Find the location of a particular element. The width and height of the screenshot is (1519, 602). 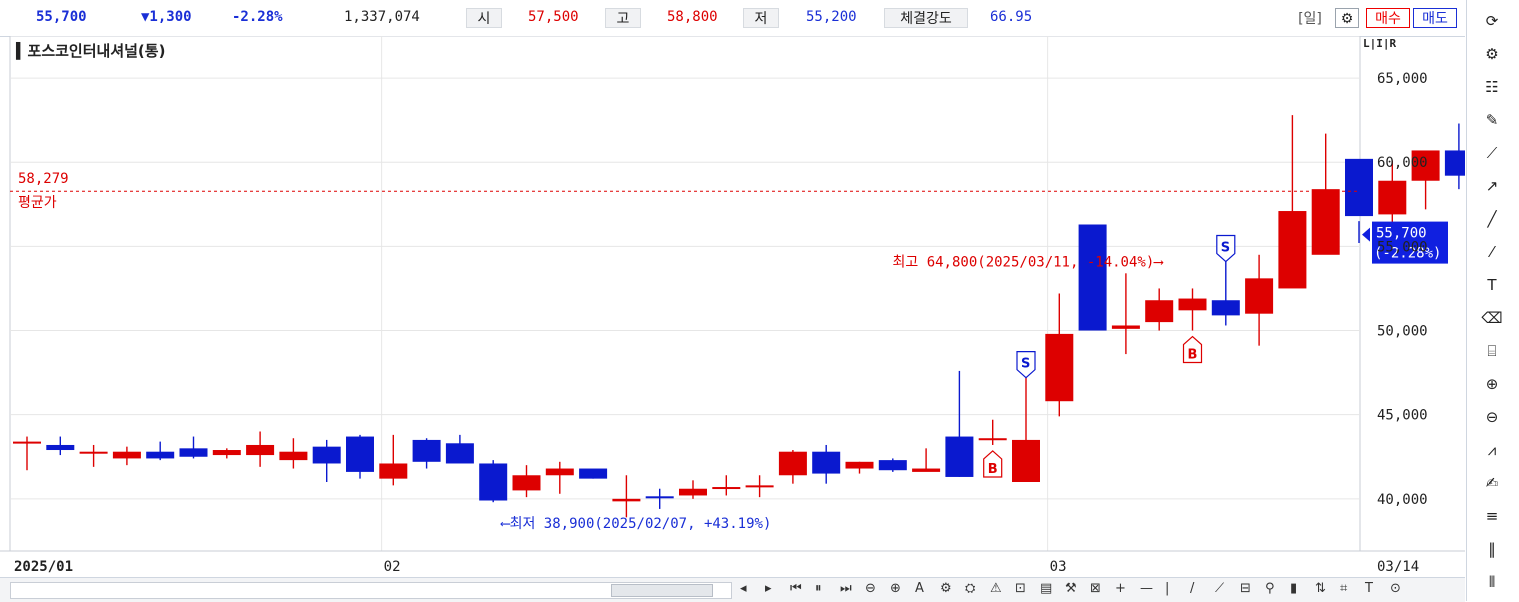

text-tool-icon: T is located at coordinates (1492, 285).